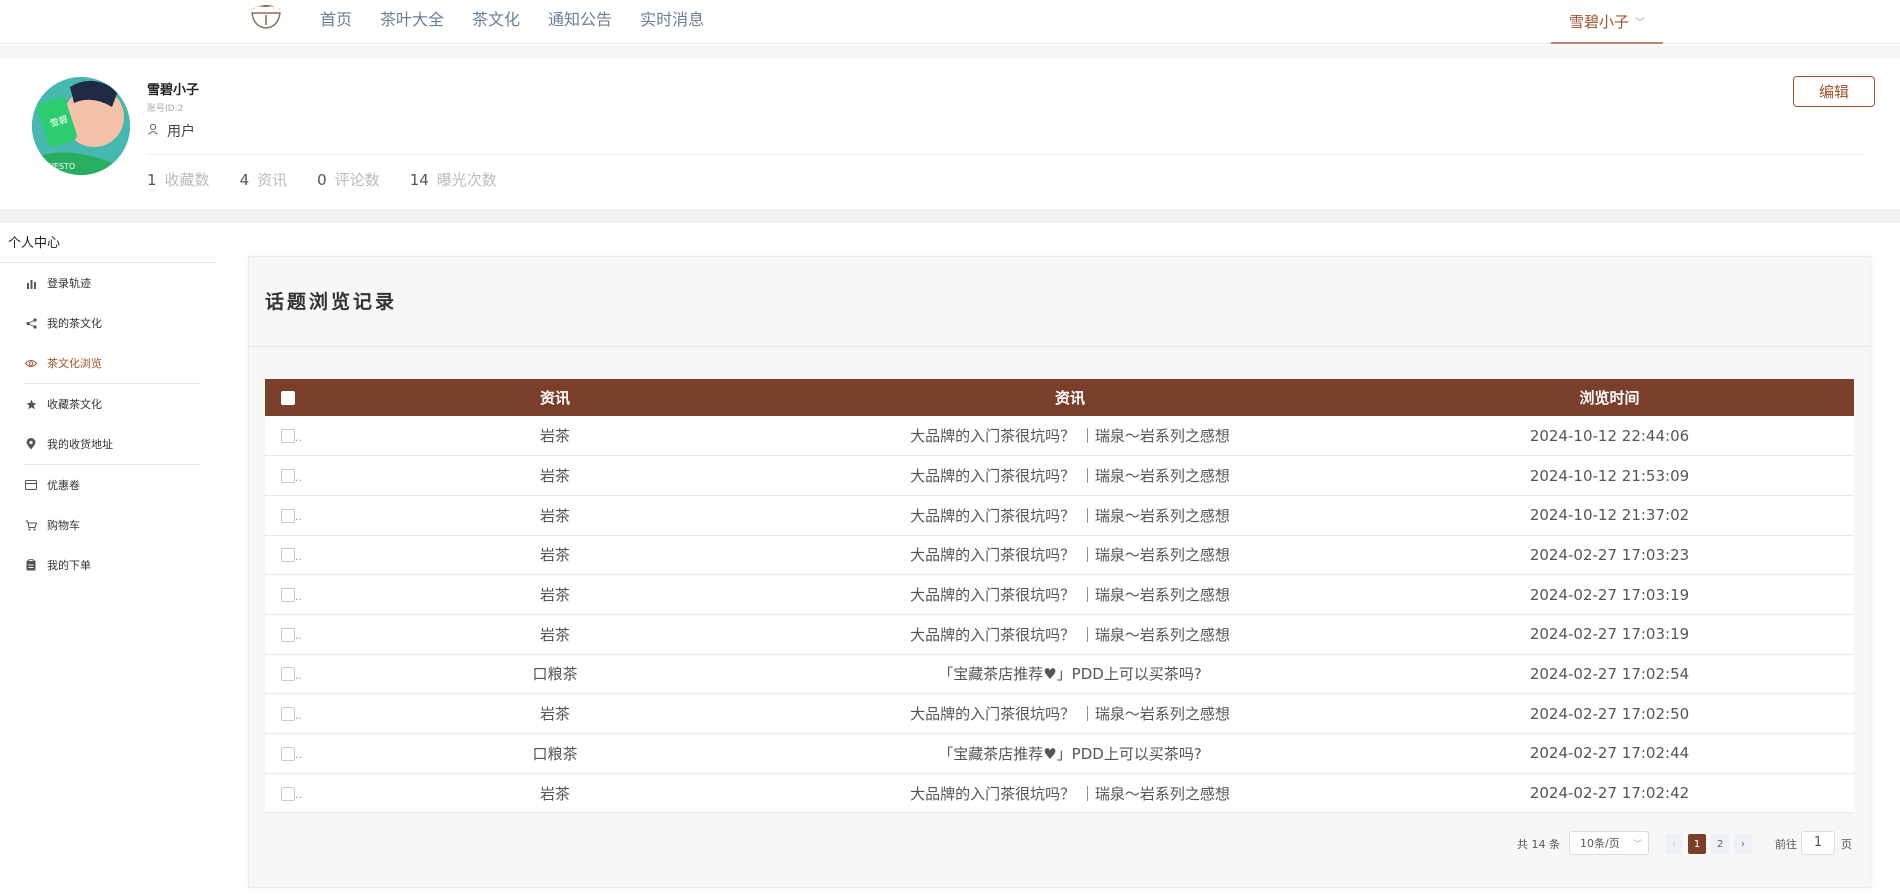 The image size is (1900, 894). I want to click on column-header: 资讯, so click(554, 398).